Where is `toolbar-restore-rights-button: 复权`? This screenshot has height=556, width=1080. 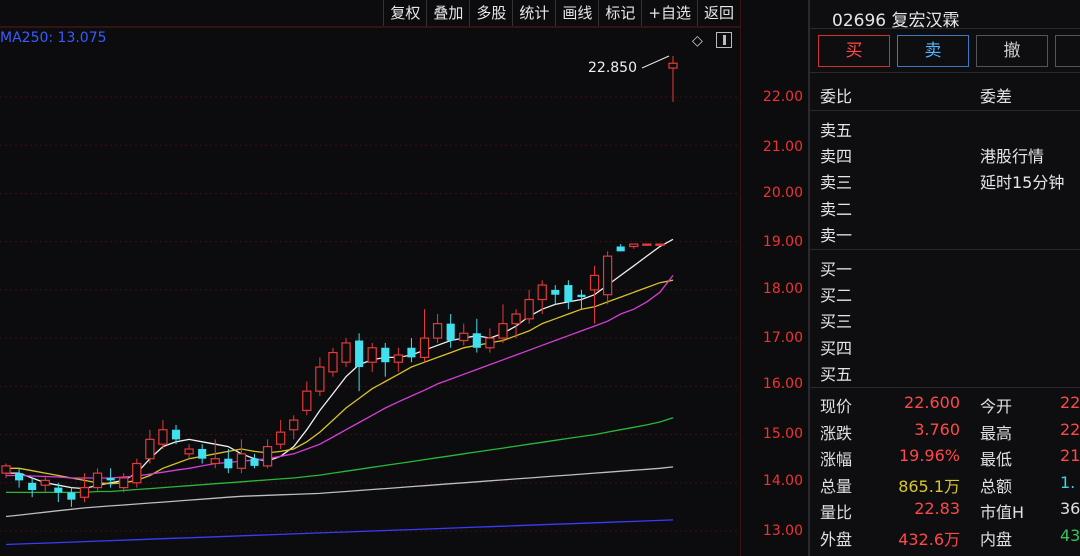
toolbar-restore-rights-button: 复权 is located at coordinates (405, 13).